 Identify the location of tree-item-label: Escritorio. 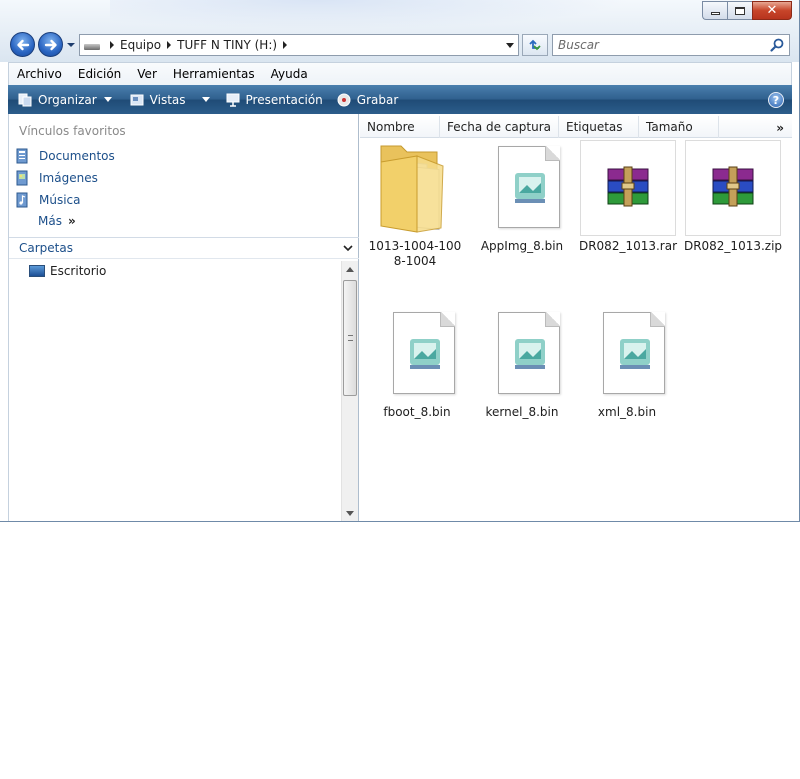
(78, 271).